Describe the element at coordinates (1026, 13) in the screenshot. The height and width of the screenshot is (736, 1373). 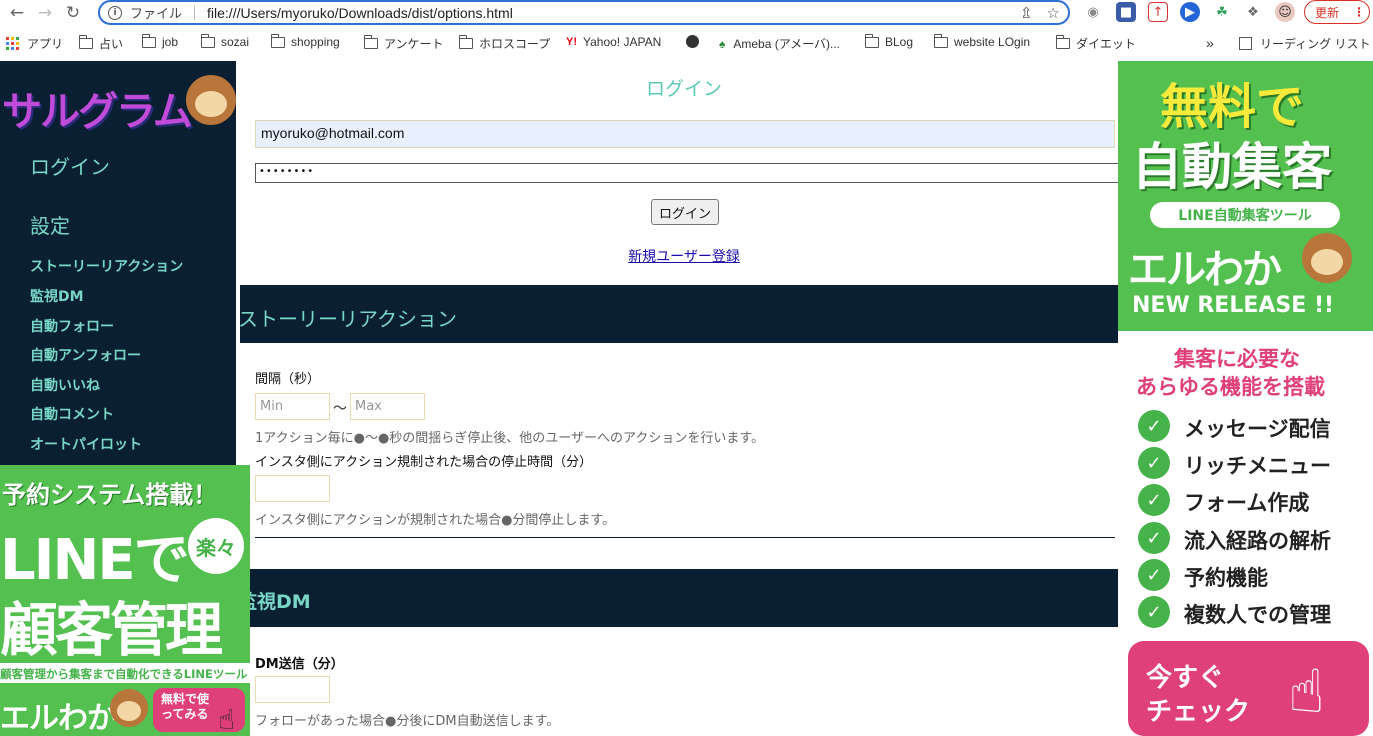
I see `share-icon: ⇫` at that location.